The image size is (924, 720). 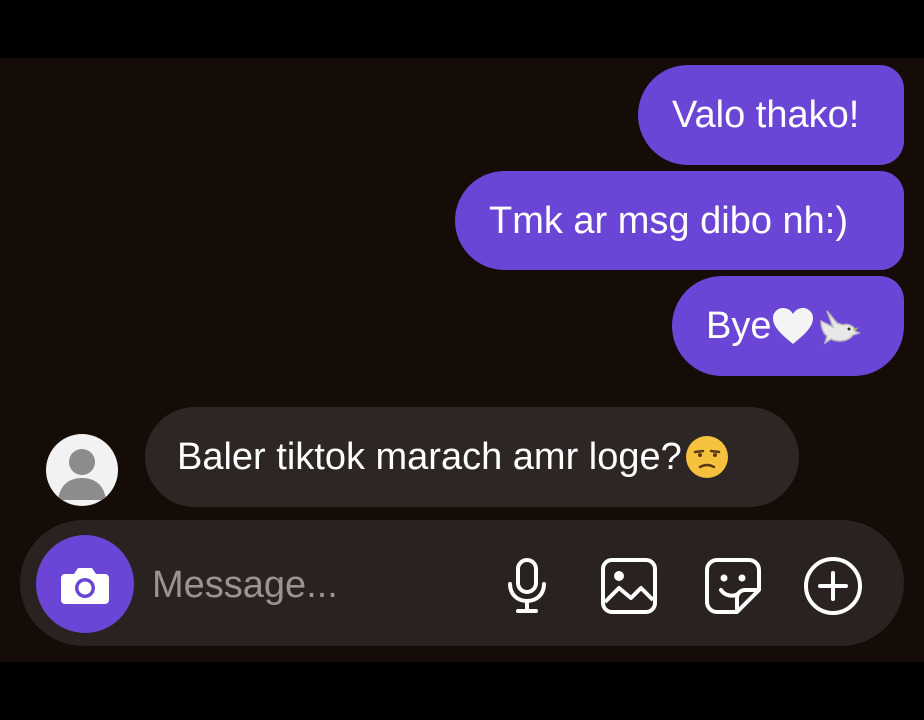 I want to click on default-avatar-icon, so click(x=82, y=474).